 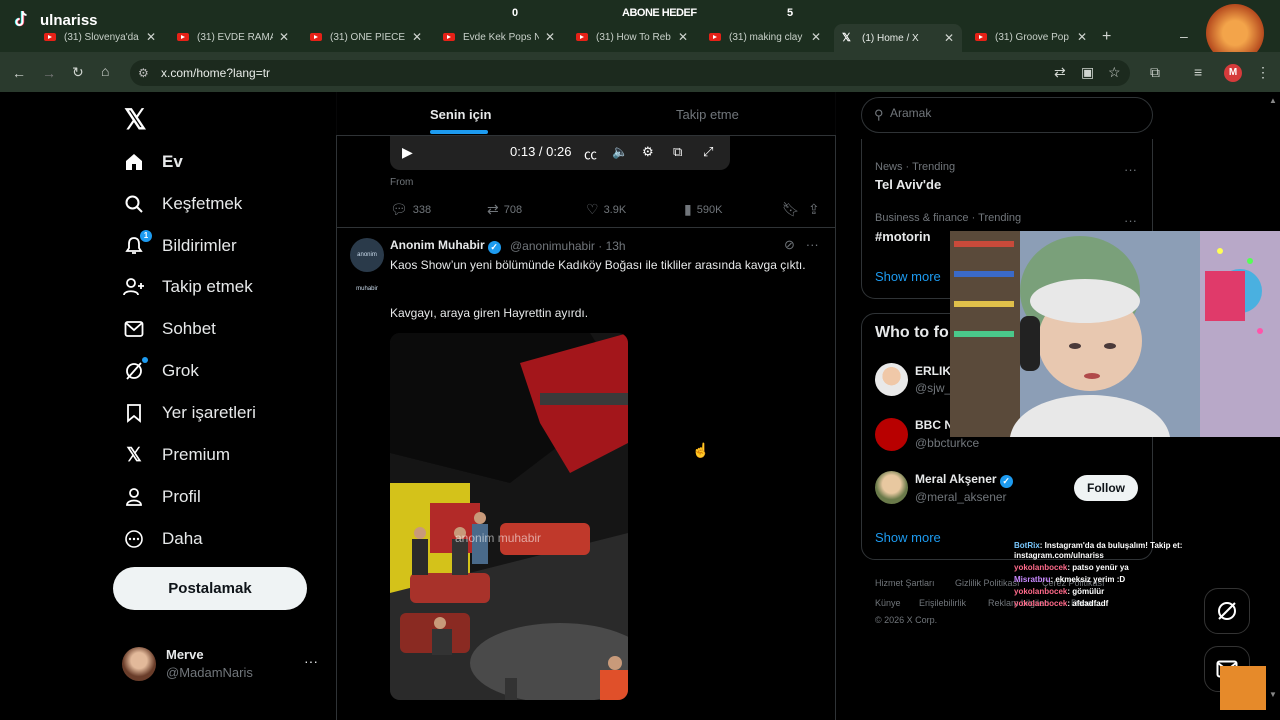 What do you see at coordinates (1106, 37) in the screenshot?
I see `new-tab-button: +` at bounding box center [1106, 37].